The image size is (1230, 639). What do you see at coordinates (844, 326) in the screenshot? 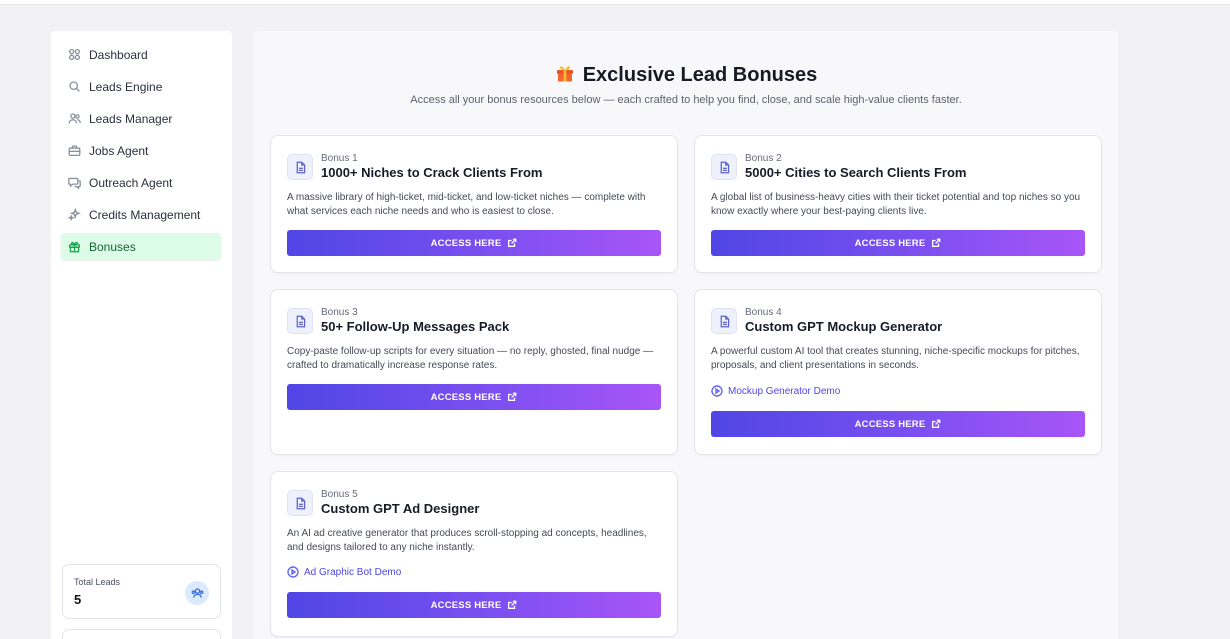
I see `bonus-title: Custom GPT Mockup Generator` at bounding box center [844, 326].